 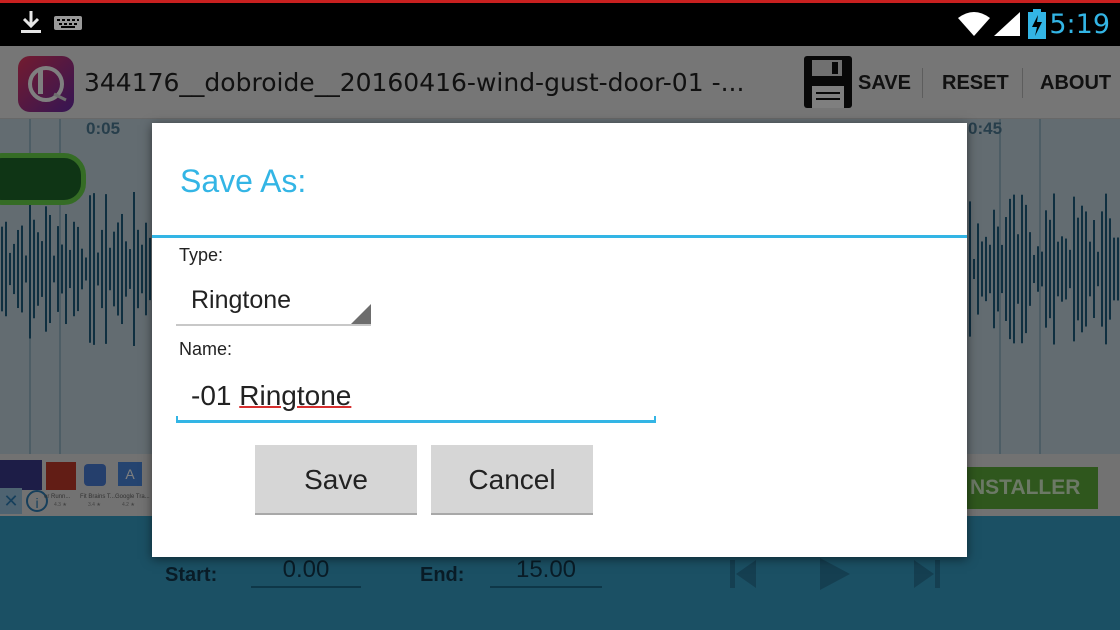 I want to click on status-bar-accent-line, so click(x=560, y=1).